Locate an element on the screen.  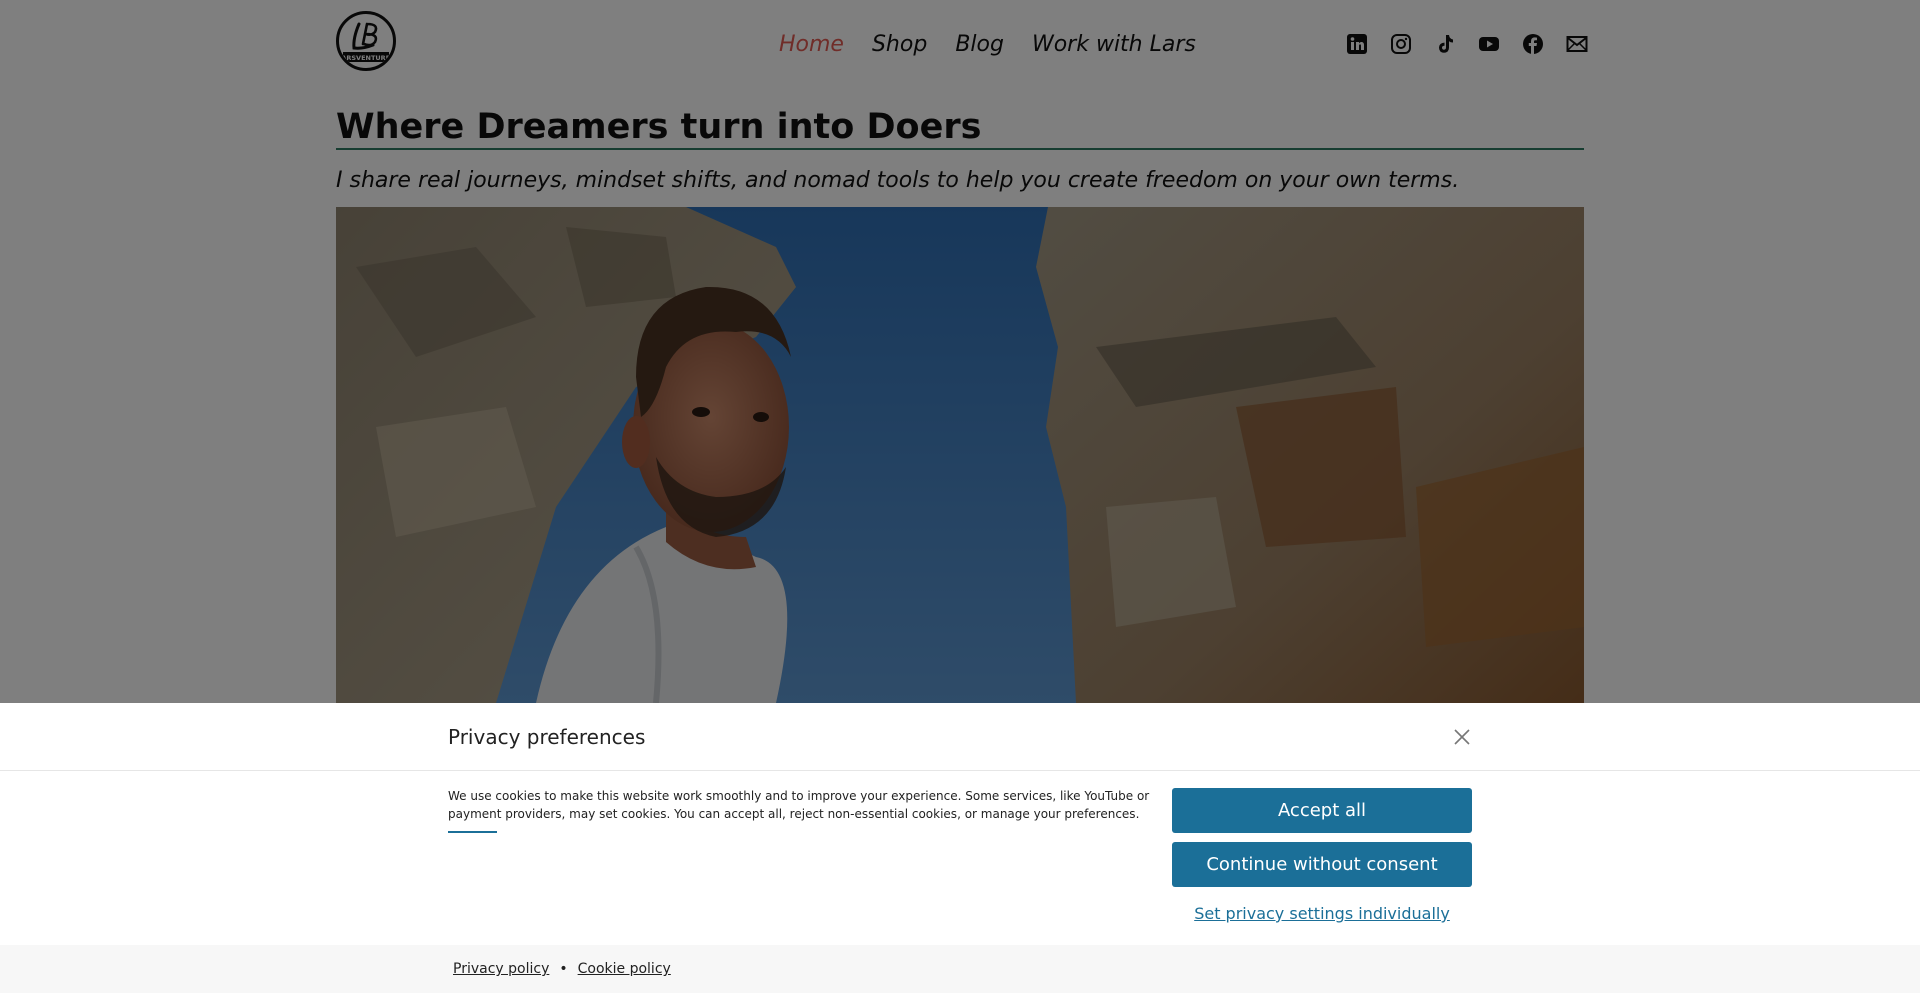
privacy-banner-footer: Privacy policy • Cookie policy is located at coordinates (960, 969).